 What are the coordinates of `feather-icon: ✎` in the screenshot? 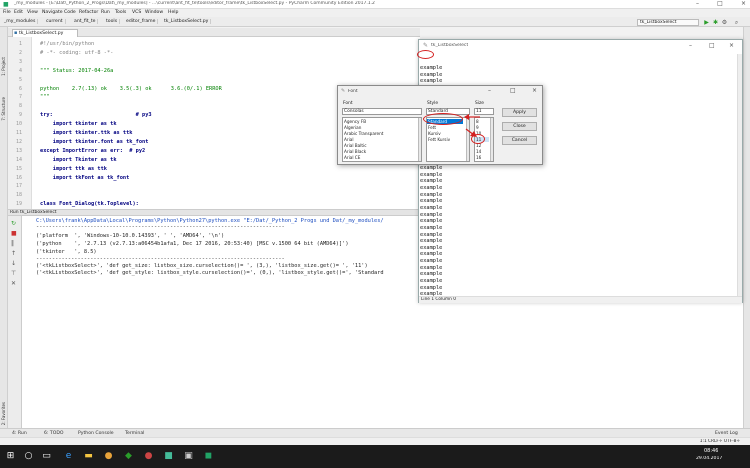 It's located at (343, 91).